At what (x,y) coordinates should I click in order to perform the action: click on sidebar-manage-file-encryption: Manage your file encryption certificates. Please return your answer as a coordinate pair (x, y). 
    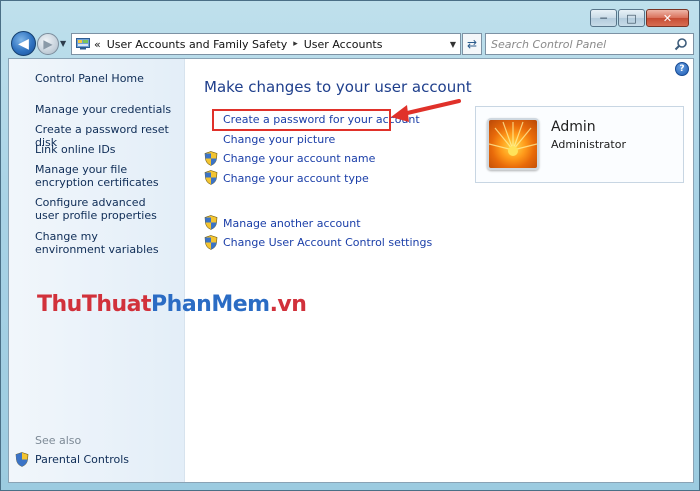
    Looking at the image, I should click on (105, 176).